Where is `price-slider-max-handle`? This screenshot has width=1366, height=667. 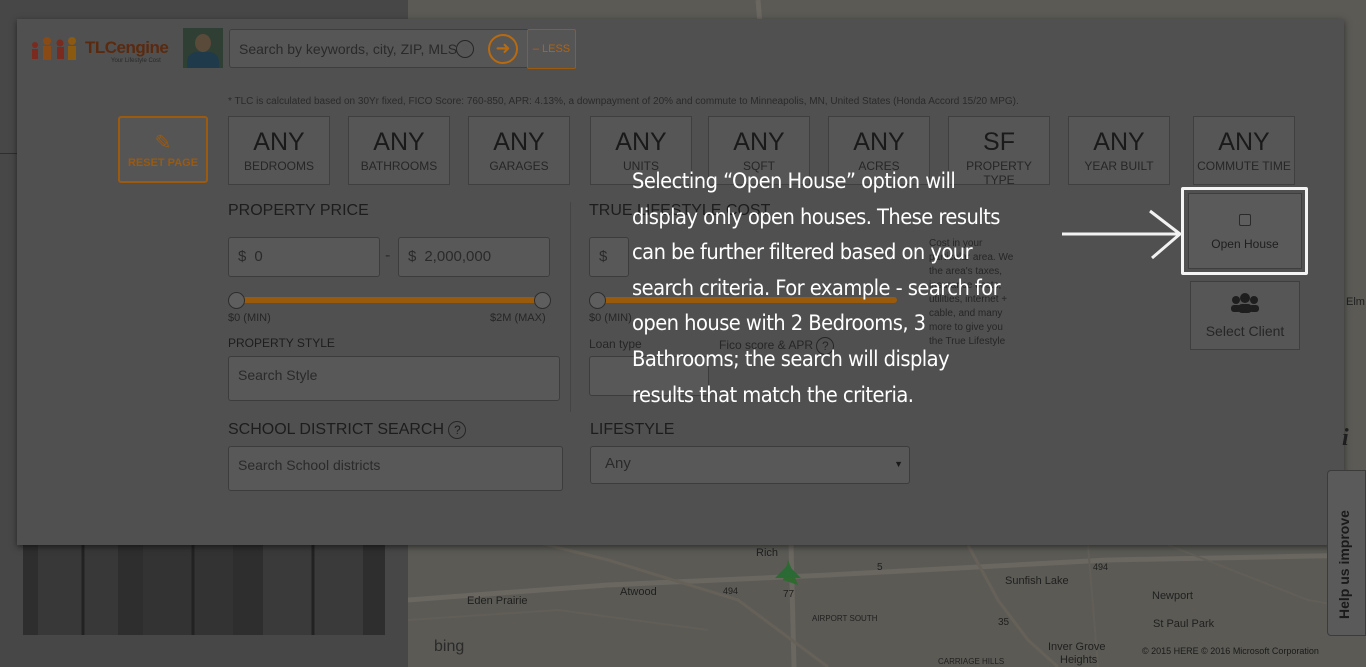
price-slider-max-handle is located at coordinates (542, 300).